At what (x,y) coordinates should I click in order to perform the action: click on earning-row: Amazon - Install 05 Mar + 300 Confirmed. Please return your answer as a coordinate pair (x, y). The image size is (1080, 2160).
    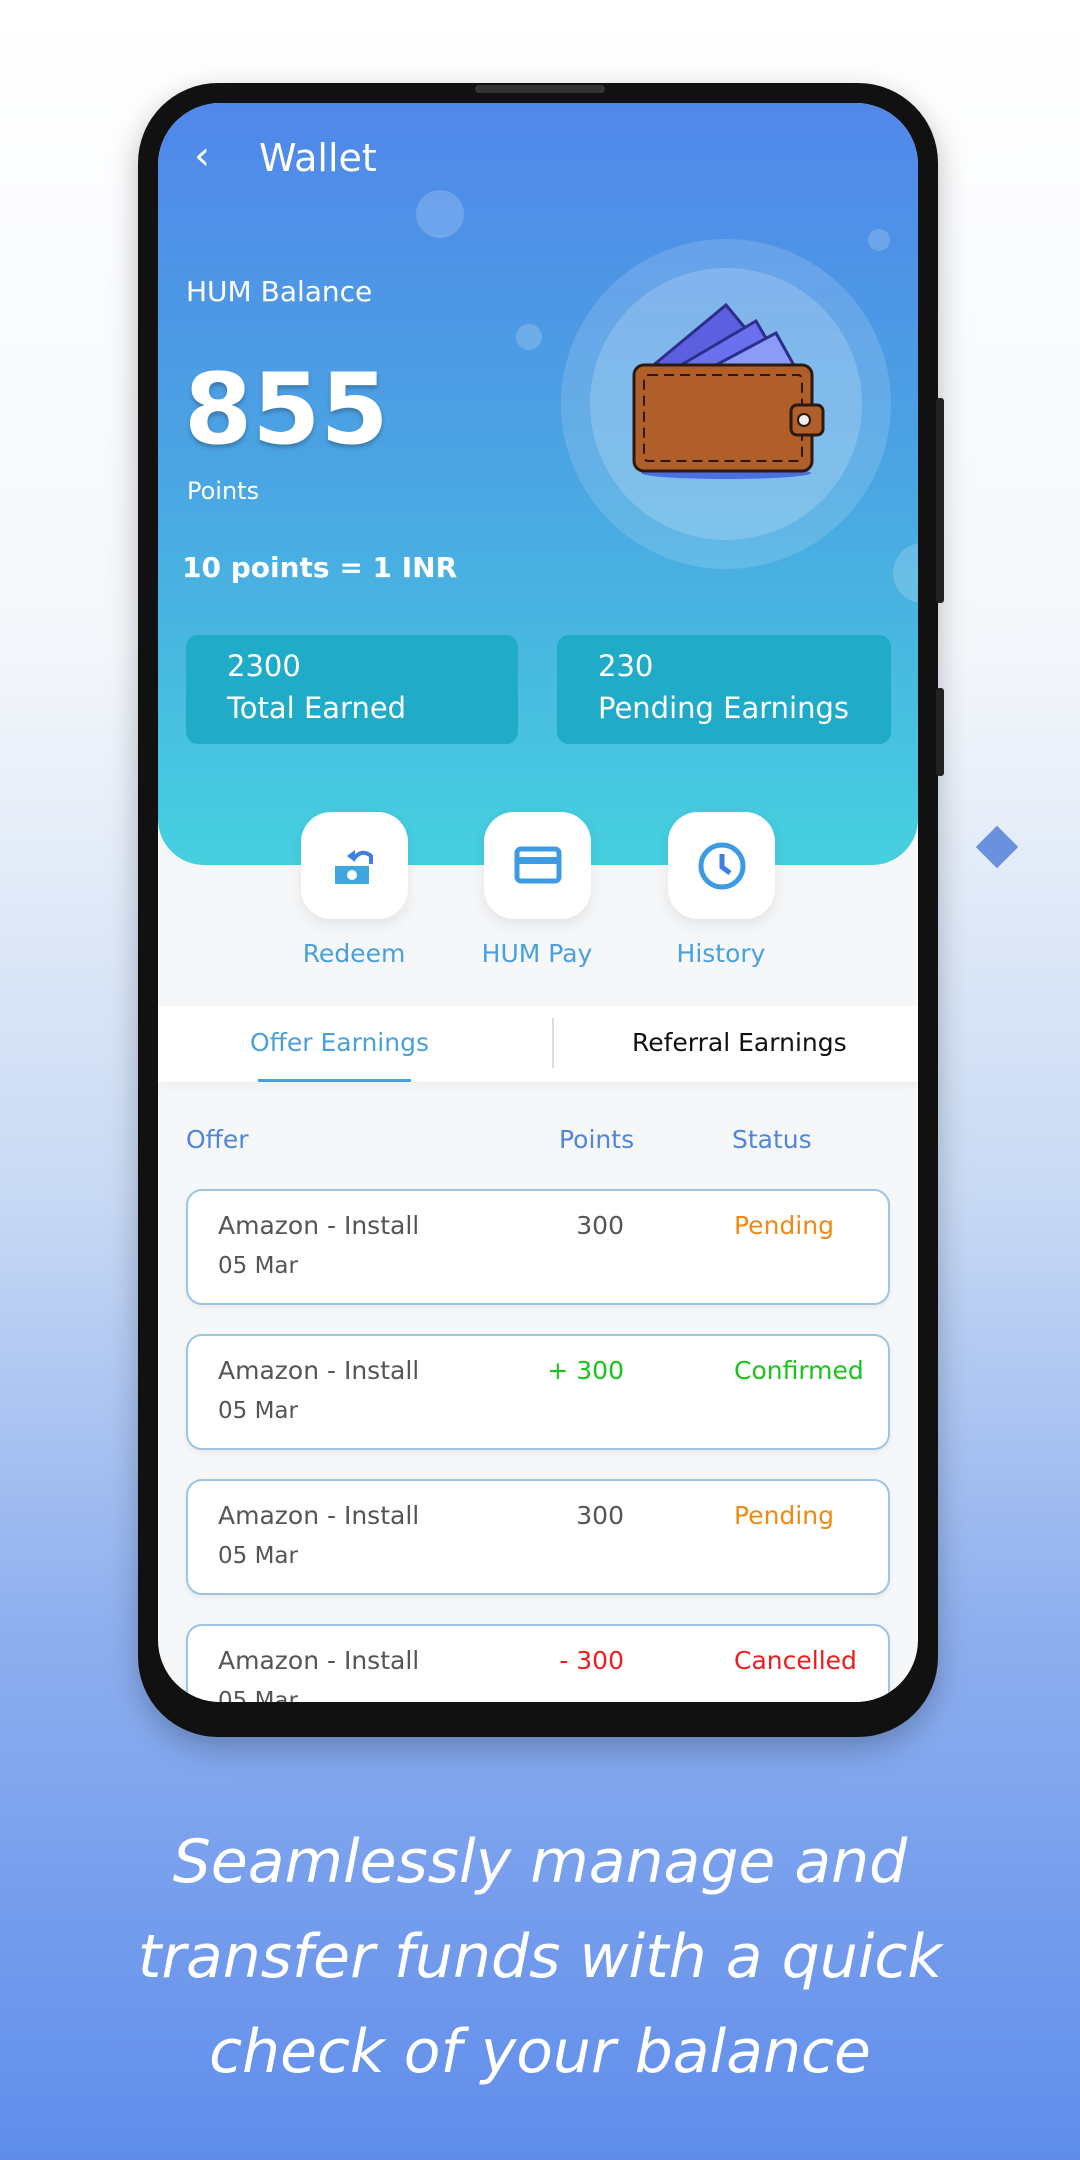
    Looking at the image, I should click on (538, 1392).